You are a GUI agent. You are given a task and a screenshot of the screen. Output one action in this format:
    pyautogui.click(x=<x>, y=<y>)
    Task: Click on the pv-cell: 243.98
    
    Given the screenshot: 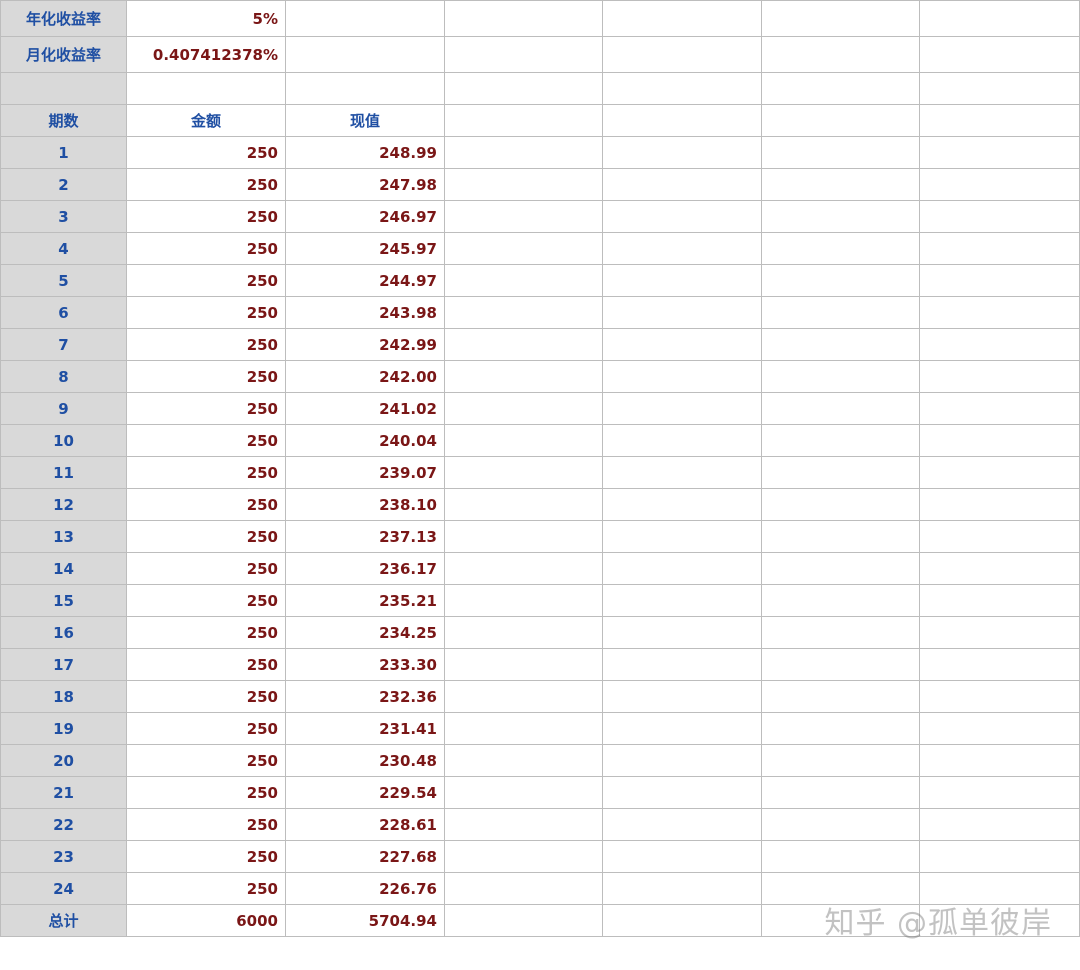 What is the action you would take?
    pyautogui.click(x=365, y=312)
    